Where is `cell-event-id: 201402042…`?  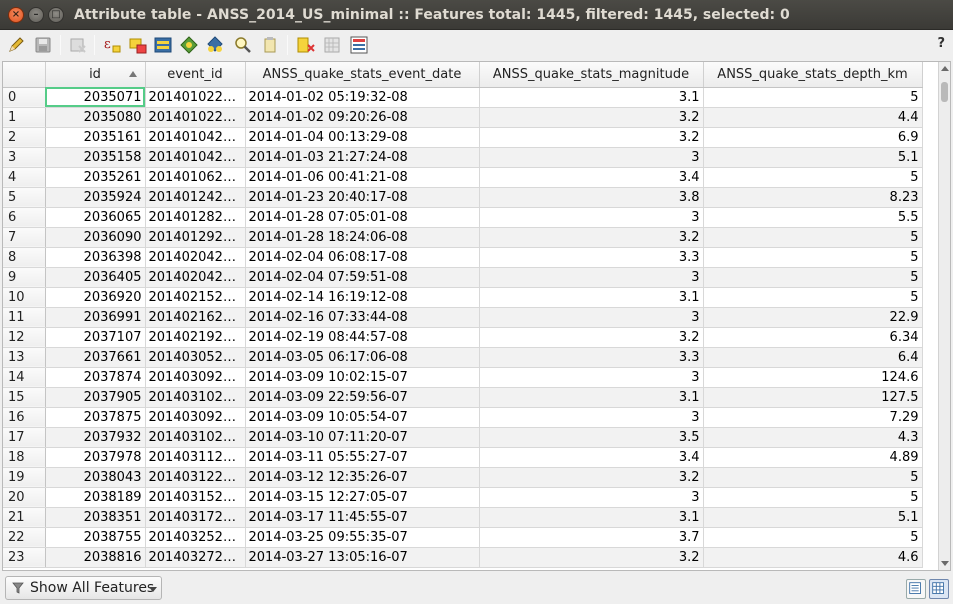
cell-event-id: 201402042… is located at coordinates (195, 277).